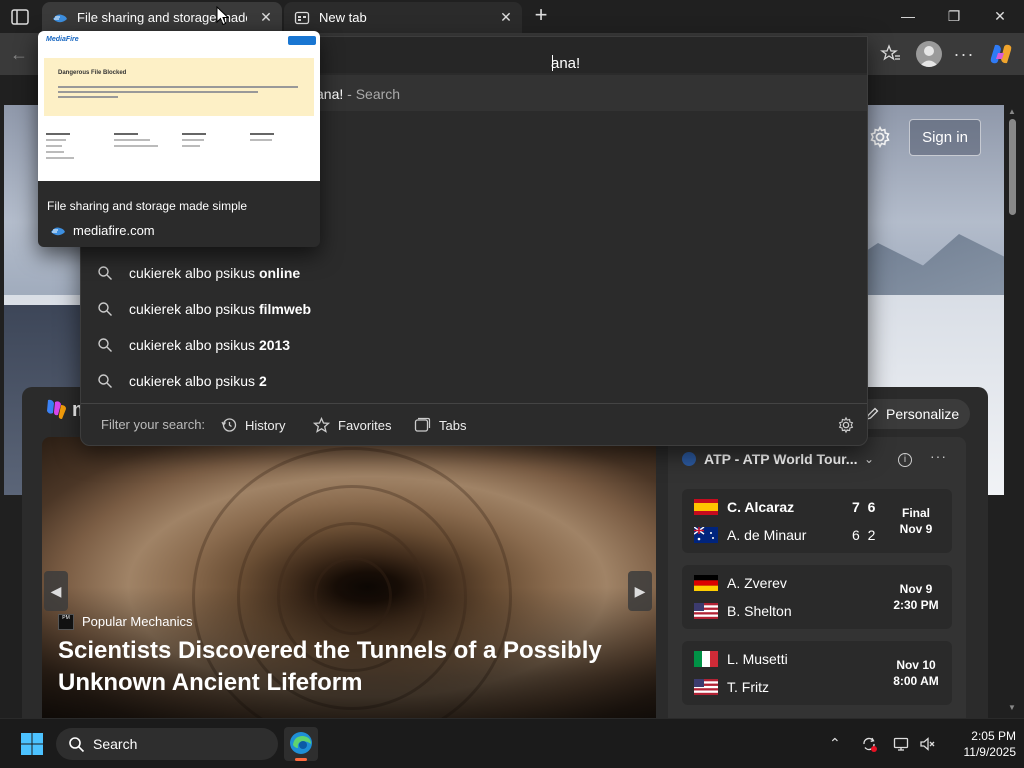 Image resolution: width=1024 pixels, height=768 pixels. What do you see at coordinates (640, 591) in the screenshot?
I see `carousel-next-button: ▶` at bounding box center [640, 591].